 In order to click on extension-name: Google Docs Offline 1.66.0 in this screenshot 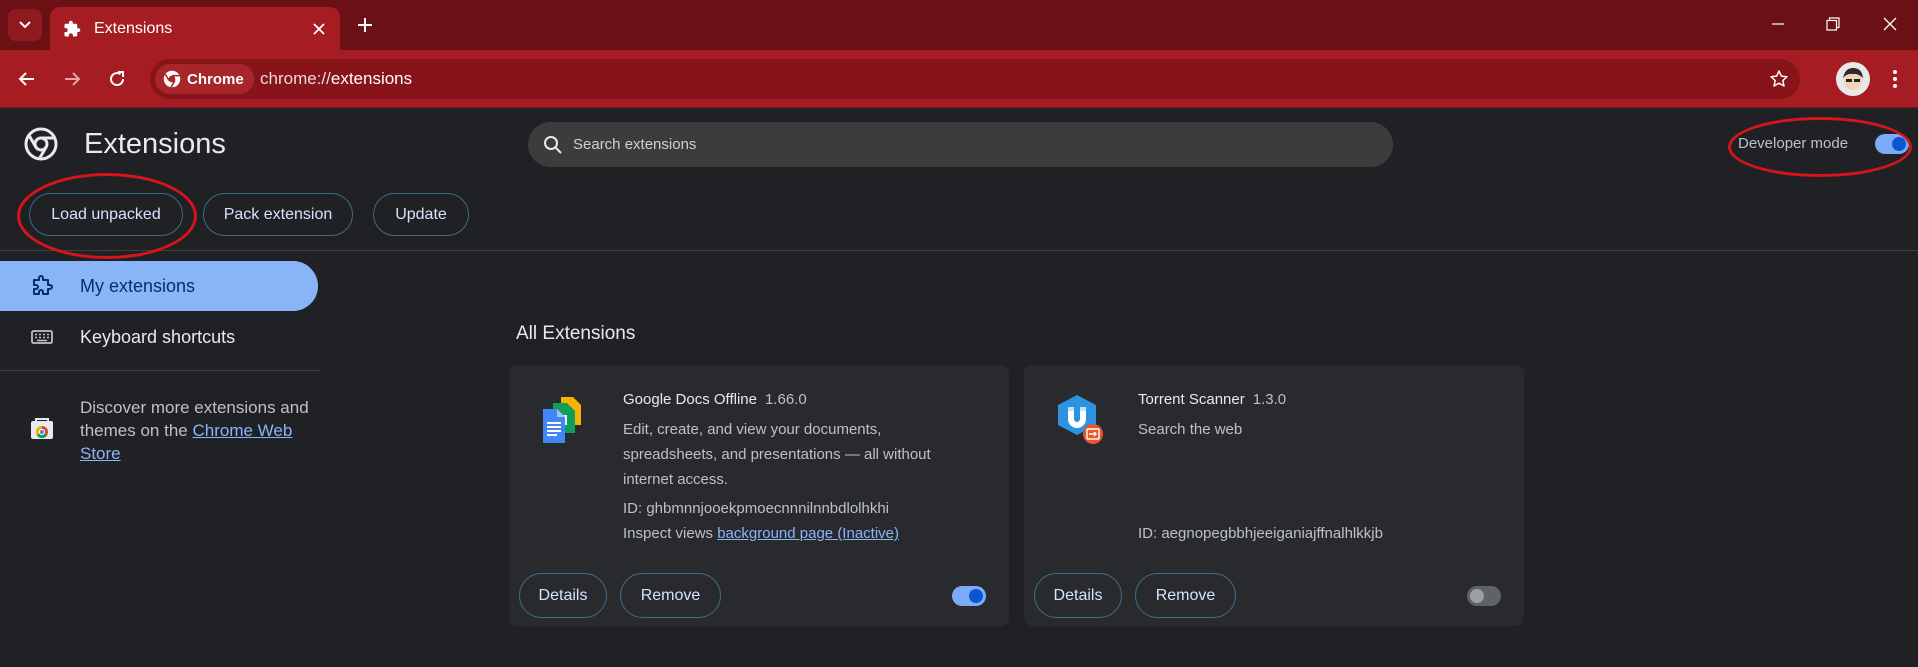, I will do `click(715, 399)`.